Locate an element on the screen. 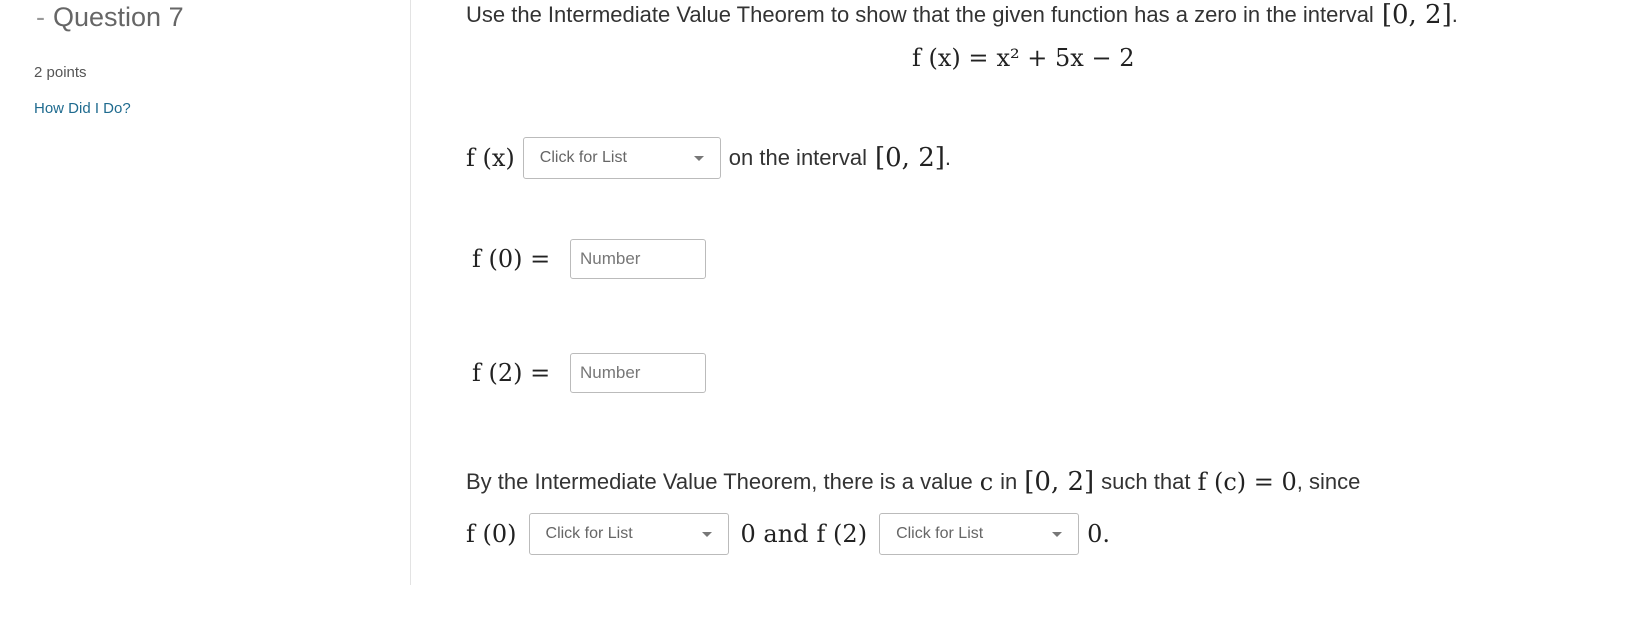 This screenshot has width=1641, height=633. zero-and: 0 and is located at coordinates (774, 534).